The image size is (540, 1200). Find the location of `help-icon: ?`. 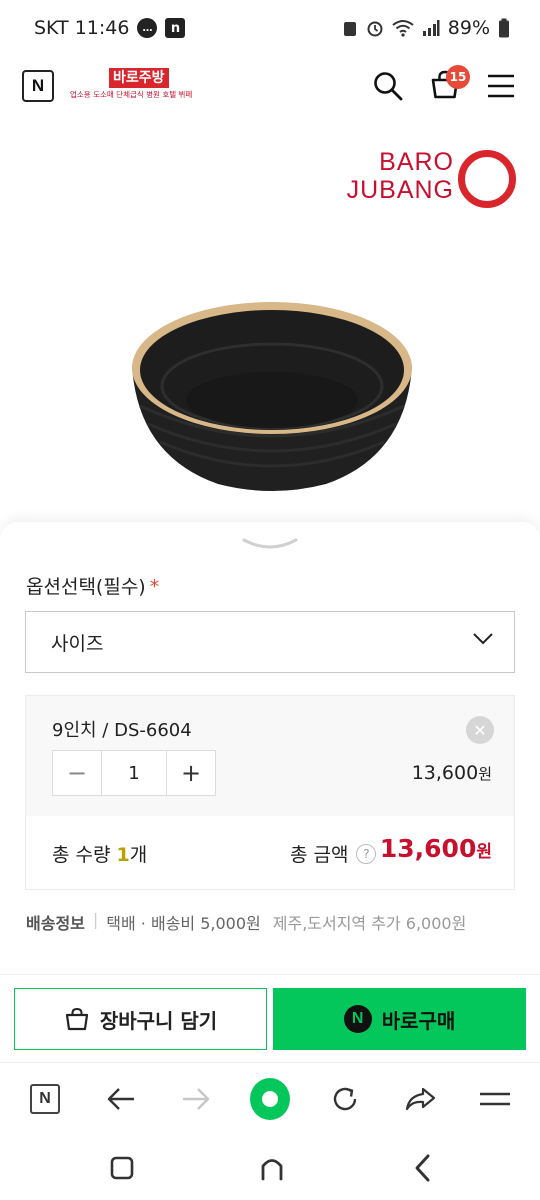

help-icon: ? is located at coordinates (366, 853).